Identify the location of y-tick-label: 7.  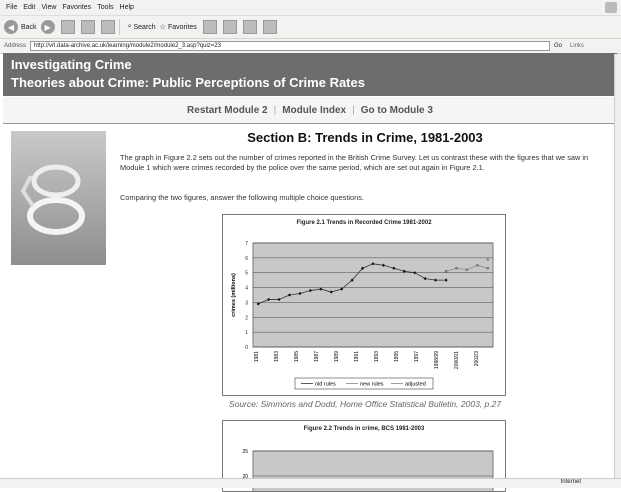
(246, 244).